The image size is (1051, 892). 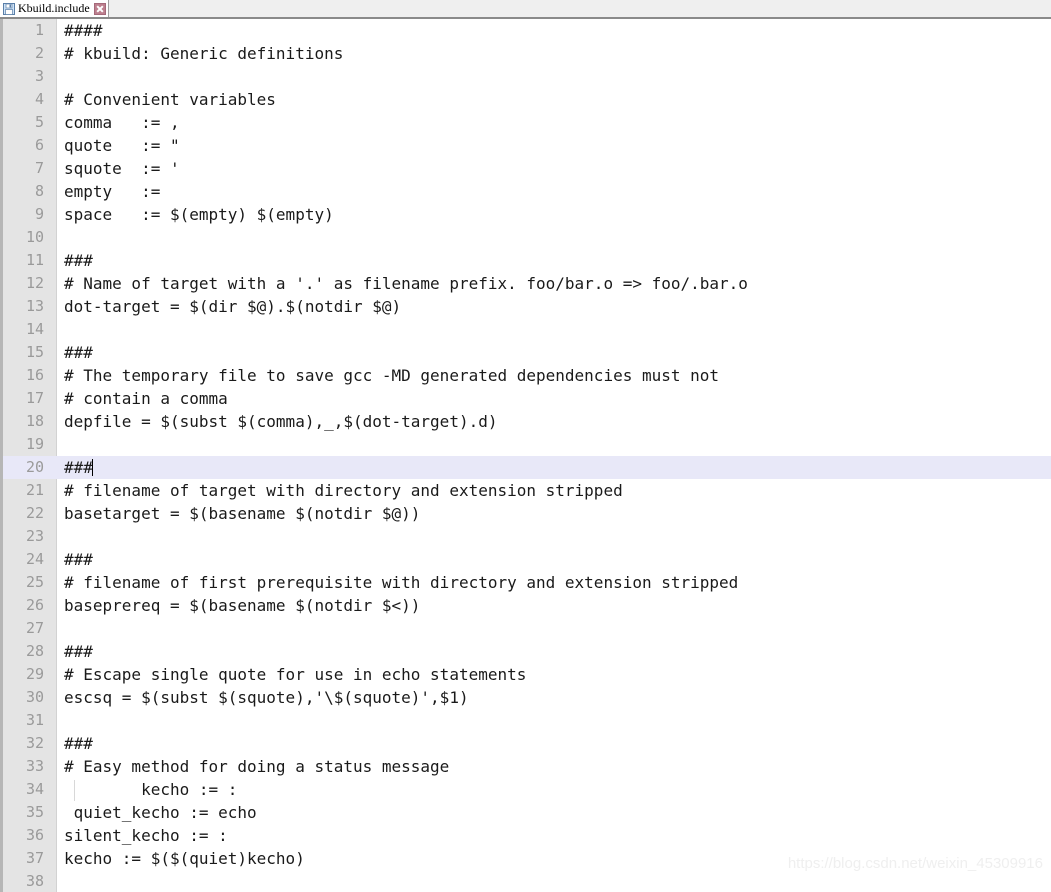 I want to click on code-line: 13 dot-target = $(dir $@).$(notdir $@), so click(x=525, y=306).